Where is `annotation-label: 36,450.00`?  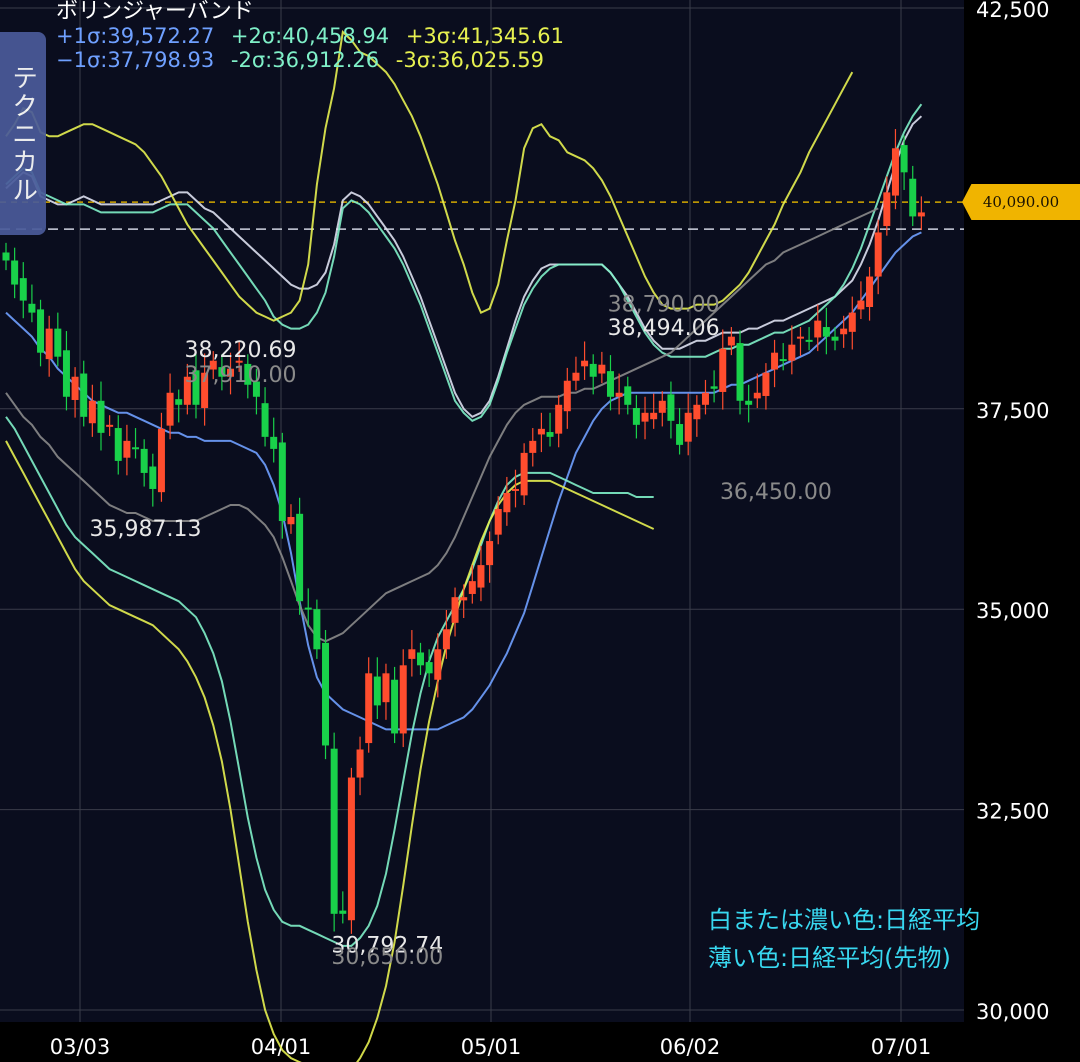 annotation-label: 36,450.00 is located at coordinates (776, 492).